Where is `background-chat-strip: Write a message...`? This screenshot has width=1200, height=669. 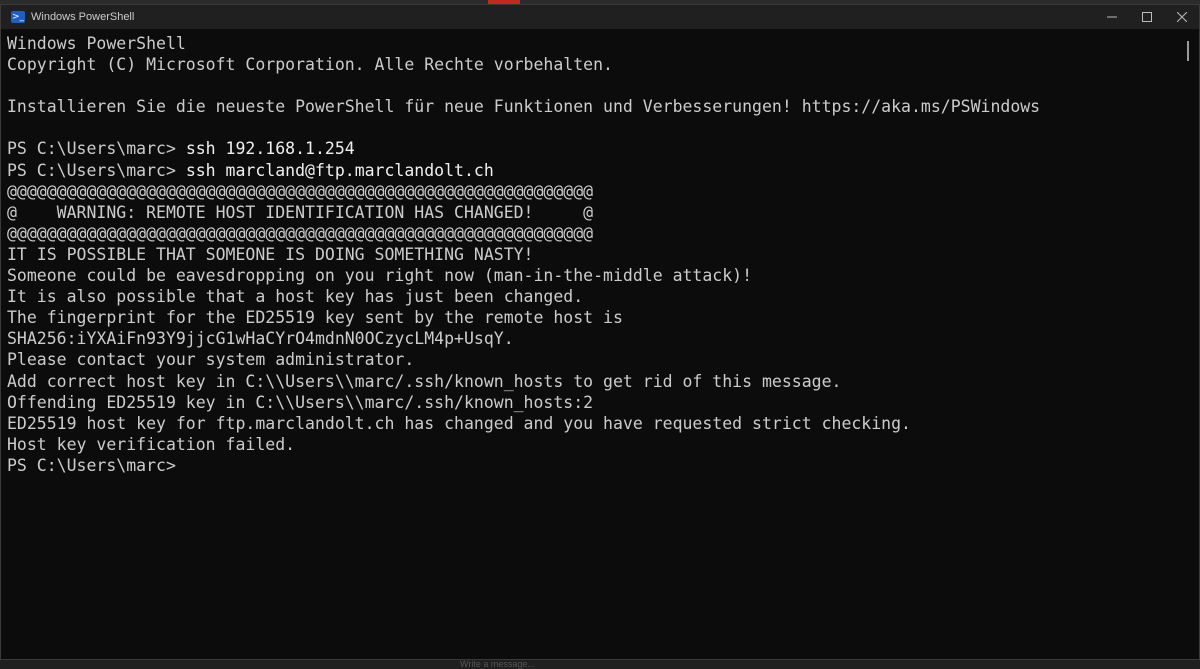 background-chat-strip: Write a message... is located at coordinates (600, 664).